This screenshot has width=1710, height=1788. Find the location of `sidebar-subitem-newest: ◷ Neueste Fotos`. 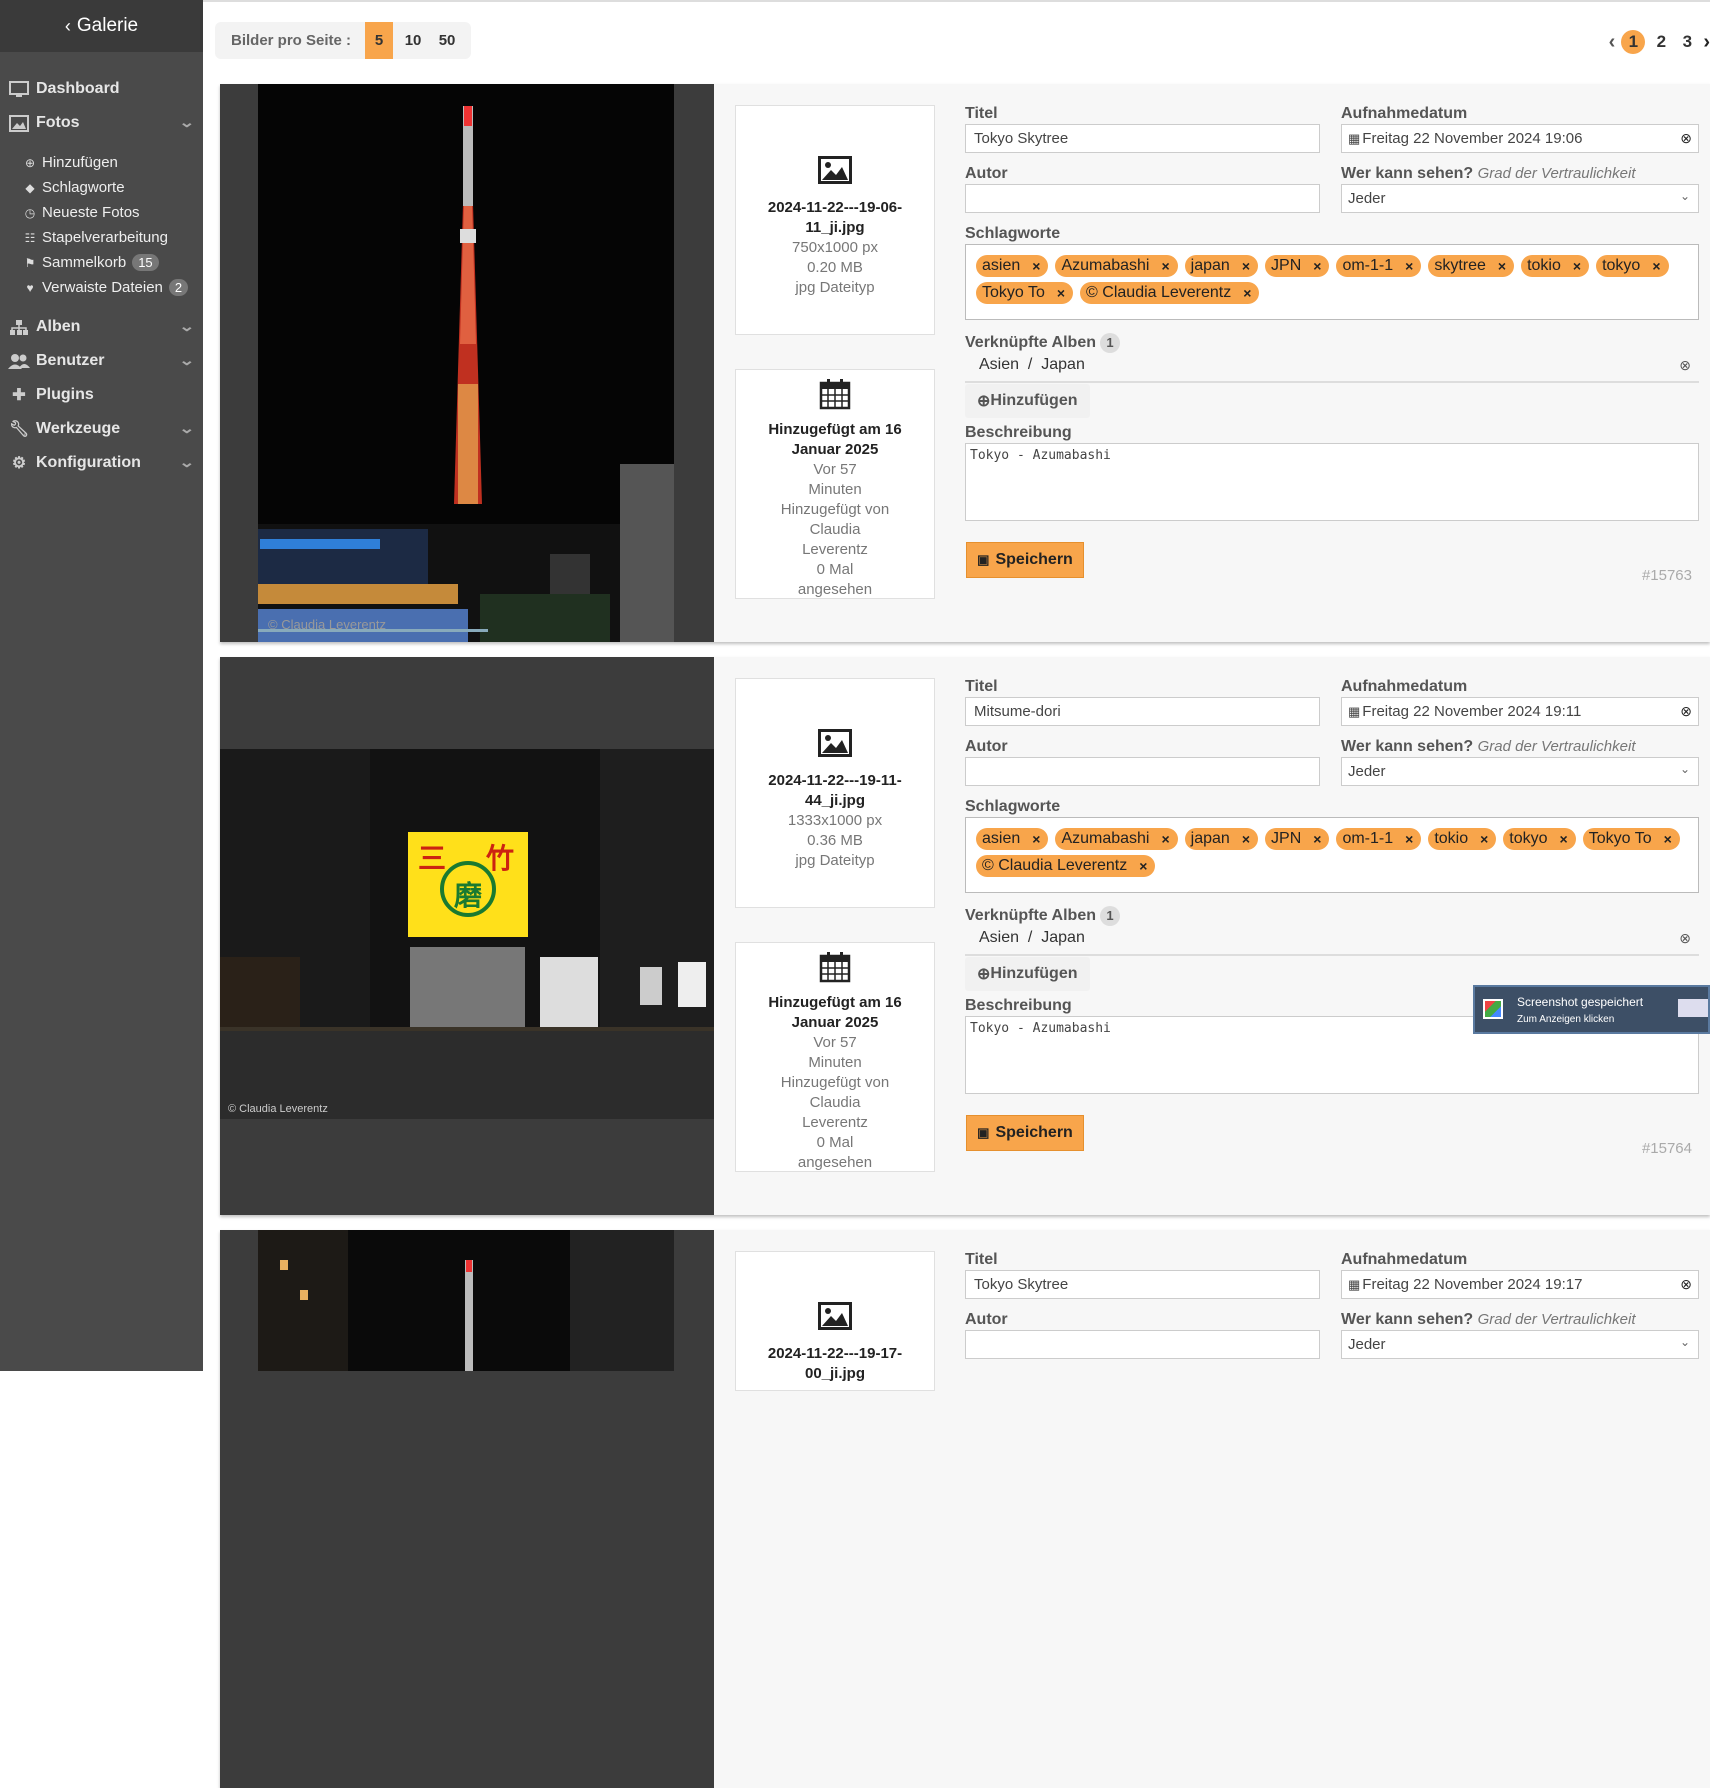

sidebar-subitem-newest: ◷ Neueste Fotos is located at coordinates (101, 212).